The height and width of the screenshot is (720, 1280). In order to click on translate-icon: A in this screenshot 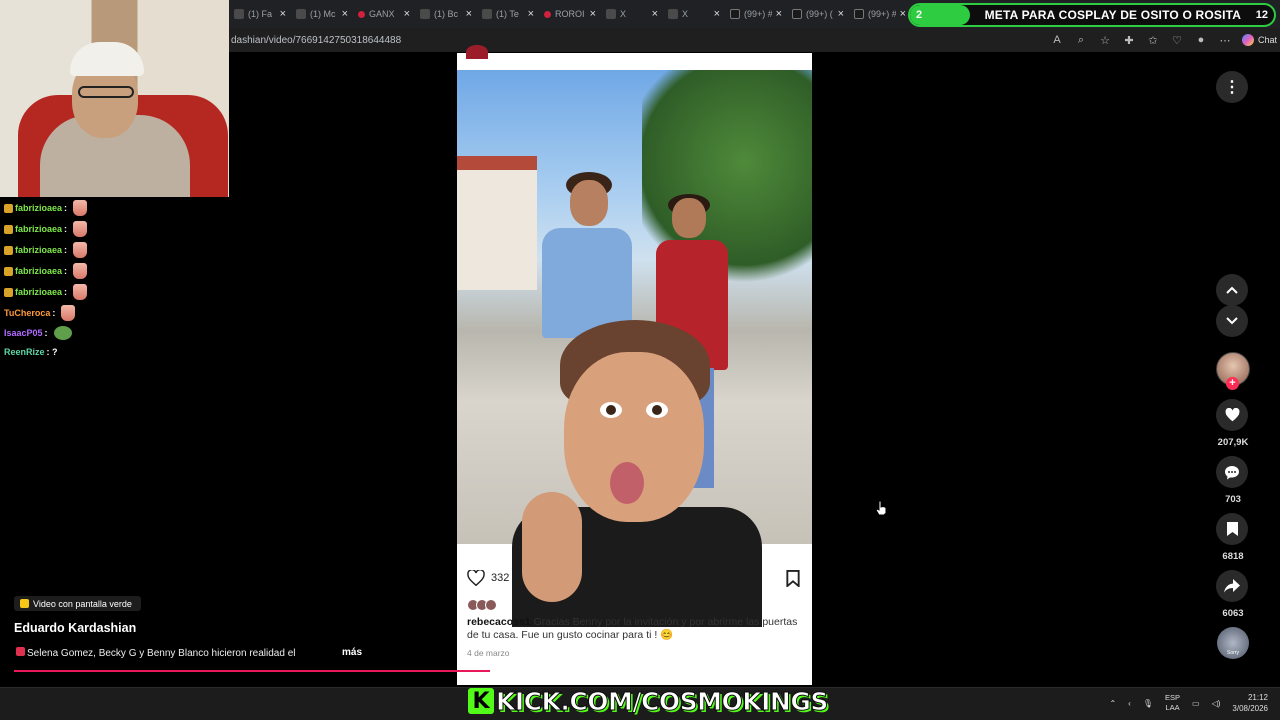, I will do `click(1057, 40)`.